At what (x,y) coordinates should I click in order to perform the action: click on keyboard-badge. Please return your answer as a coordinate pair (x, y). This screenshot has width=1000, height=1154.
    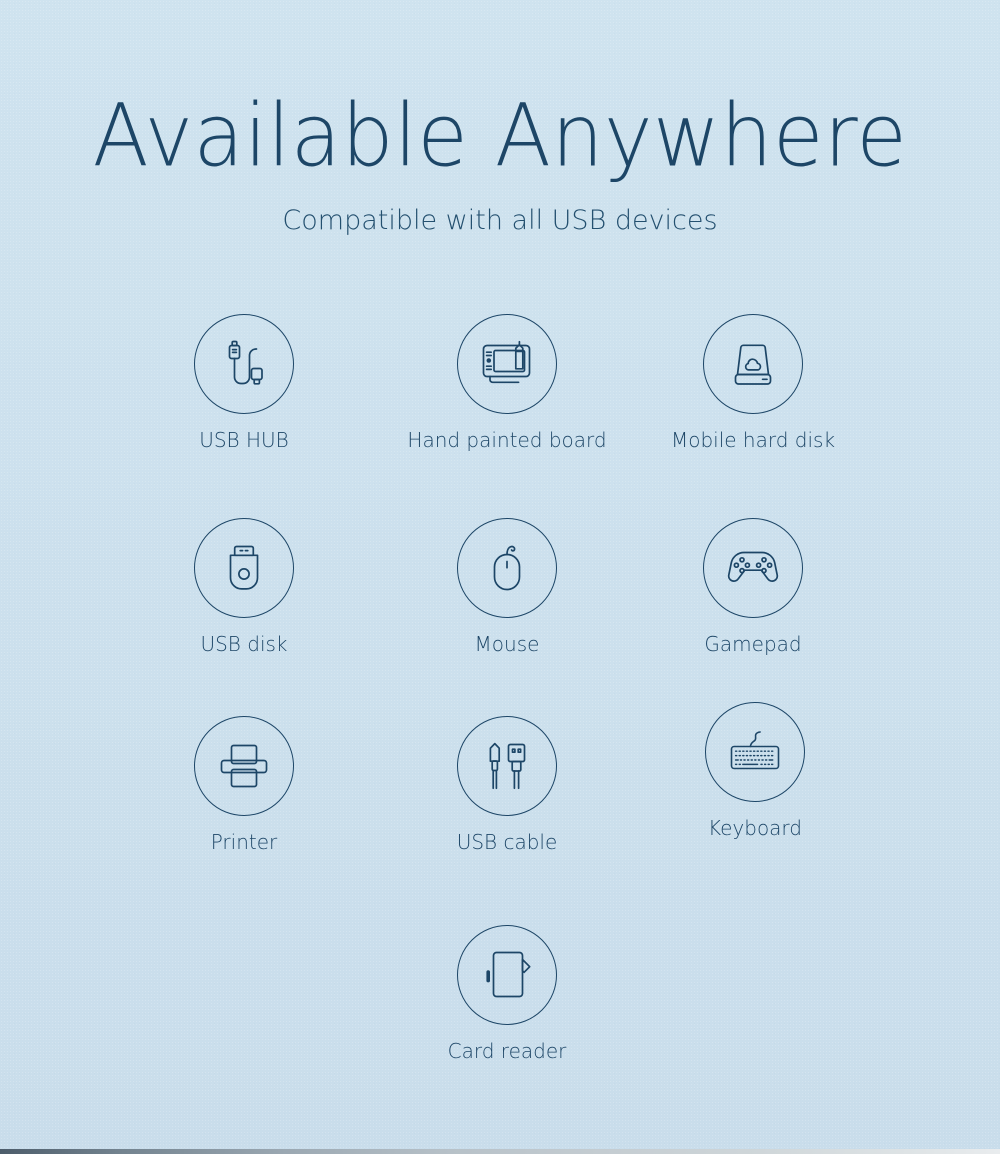
    Looking at the image, I should click on (755, 752).